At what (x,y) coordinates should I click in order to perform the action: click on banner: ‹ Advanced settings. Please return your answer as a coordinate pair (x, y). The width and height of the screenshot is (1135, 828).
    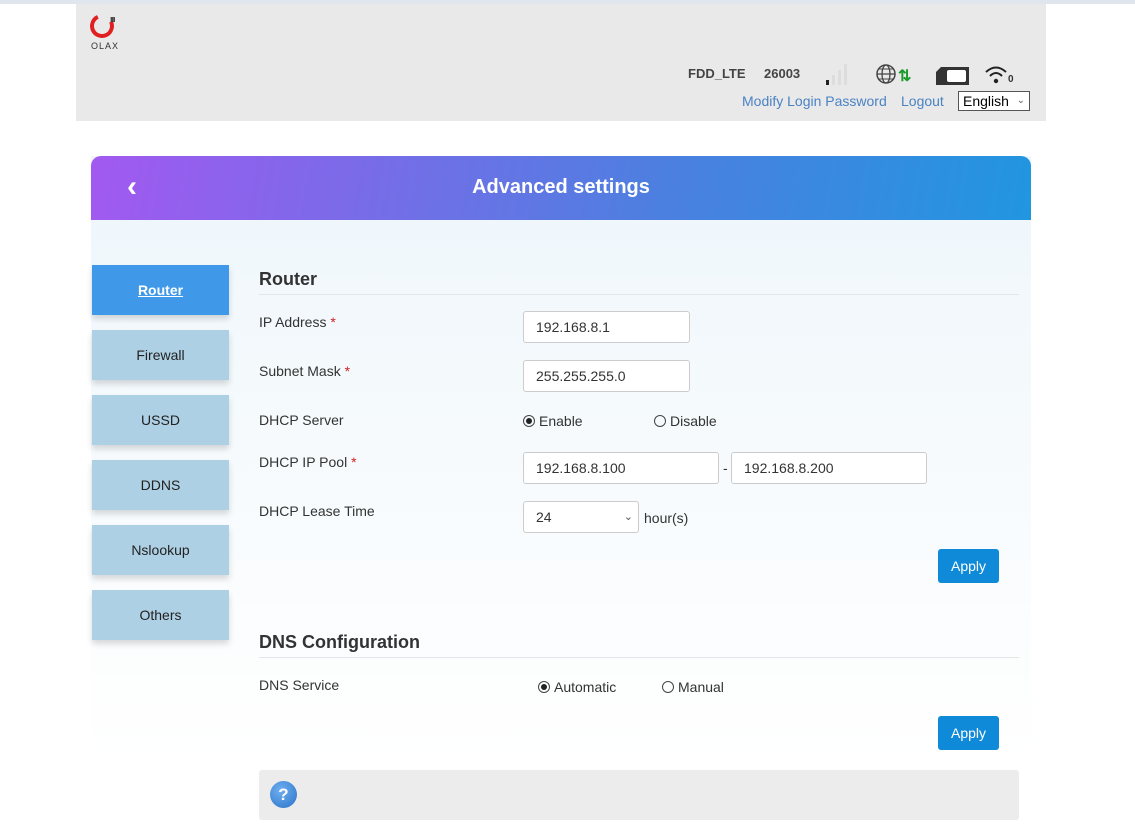
    Looking at the image, I should click on (561, 188).